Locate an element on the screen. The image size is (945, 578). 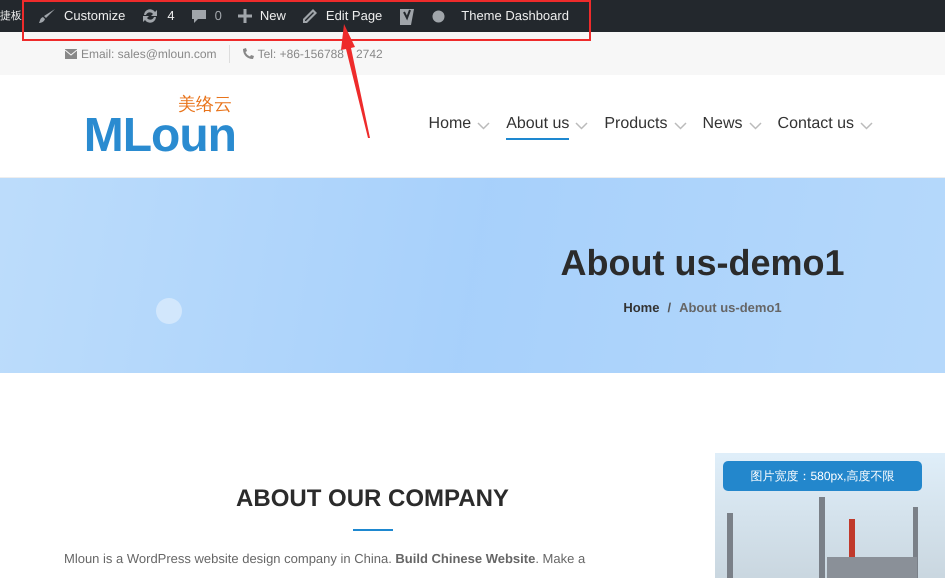
phone-icon is located at coordinates (248, 54).